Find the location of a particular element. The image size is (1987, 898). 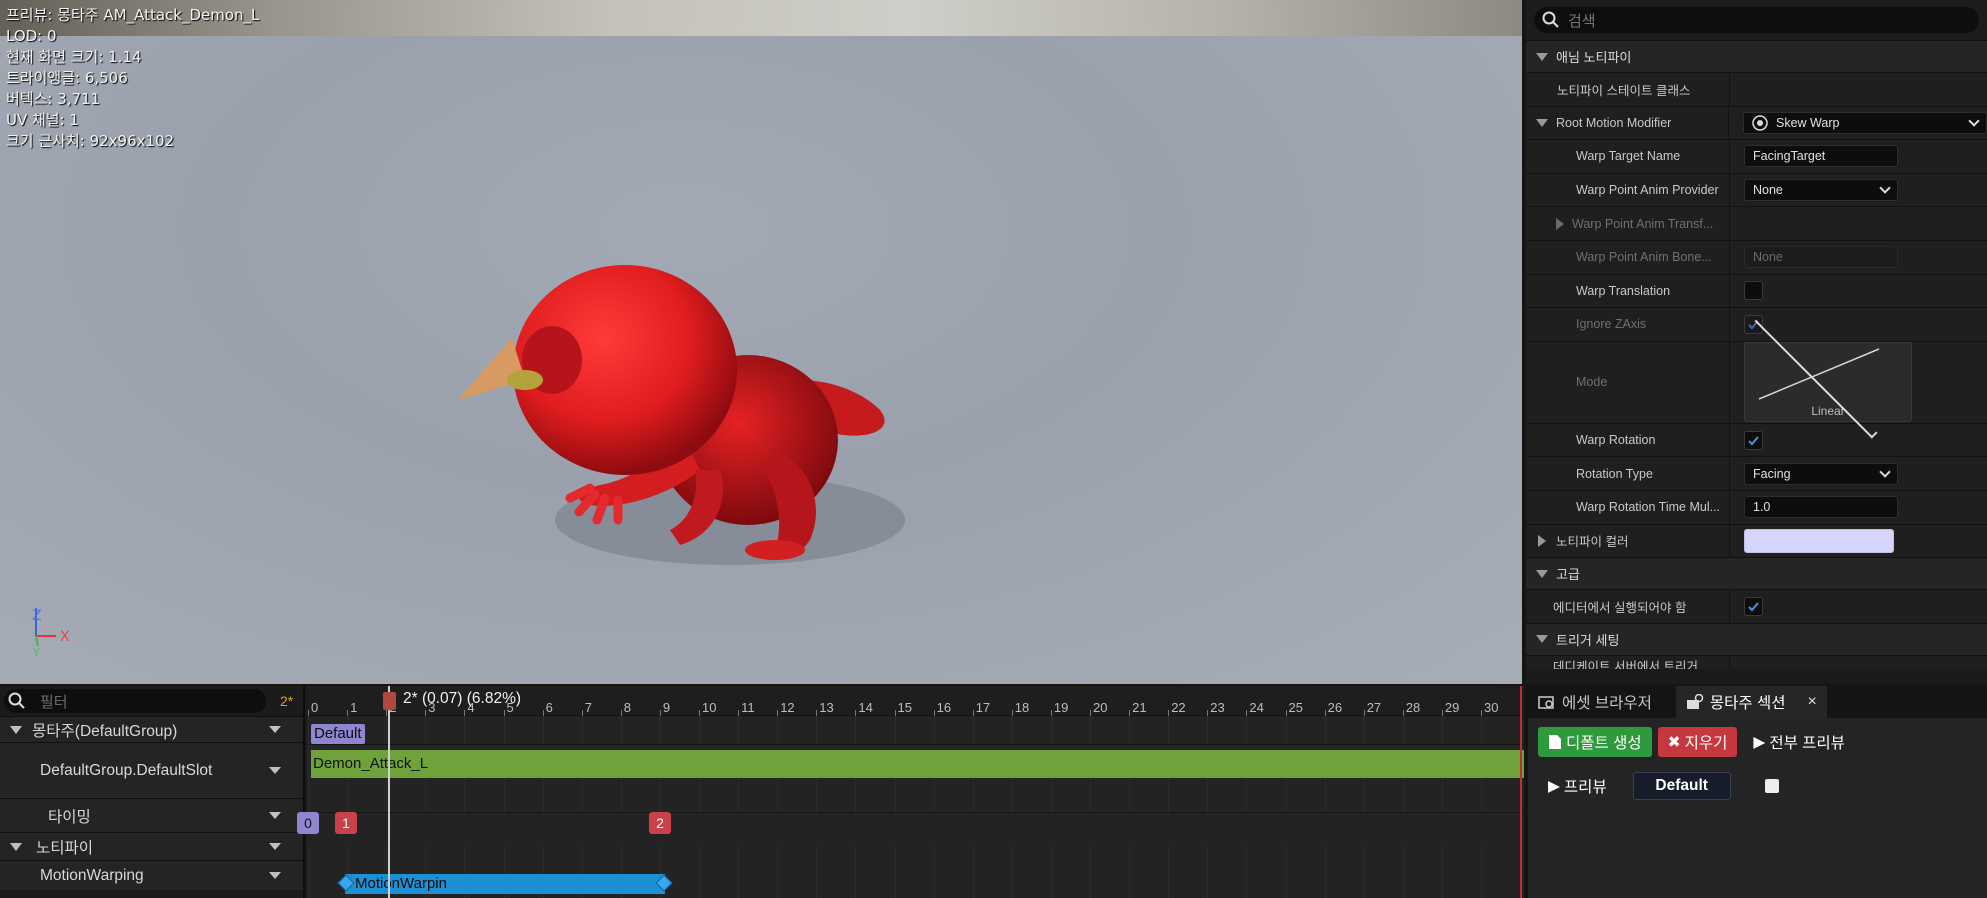

ruler-tick-label: 23 is located at coordinates (1217, 707).